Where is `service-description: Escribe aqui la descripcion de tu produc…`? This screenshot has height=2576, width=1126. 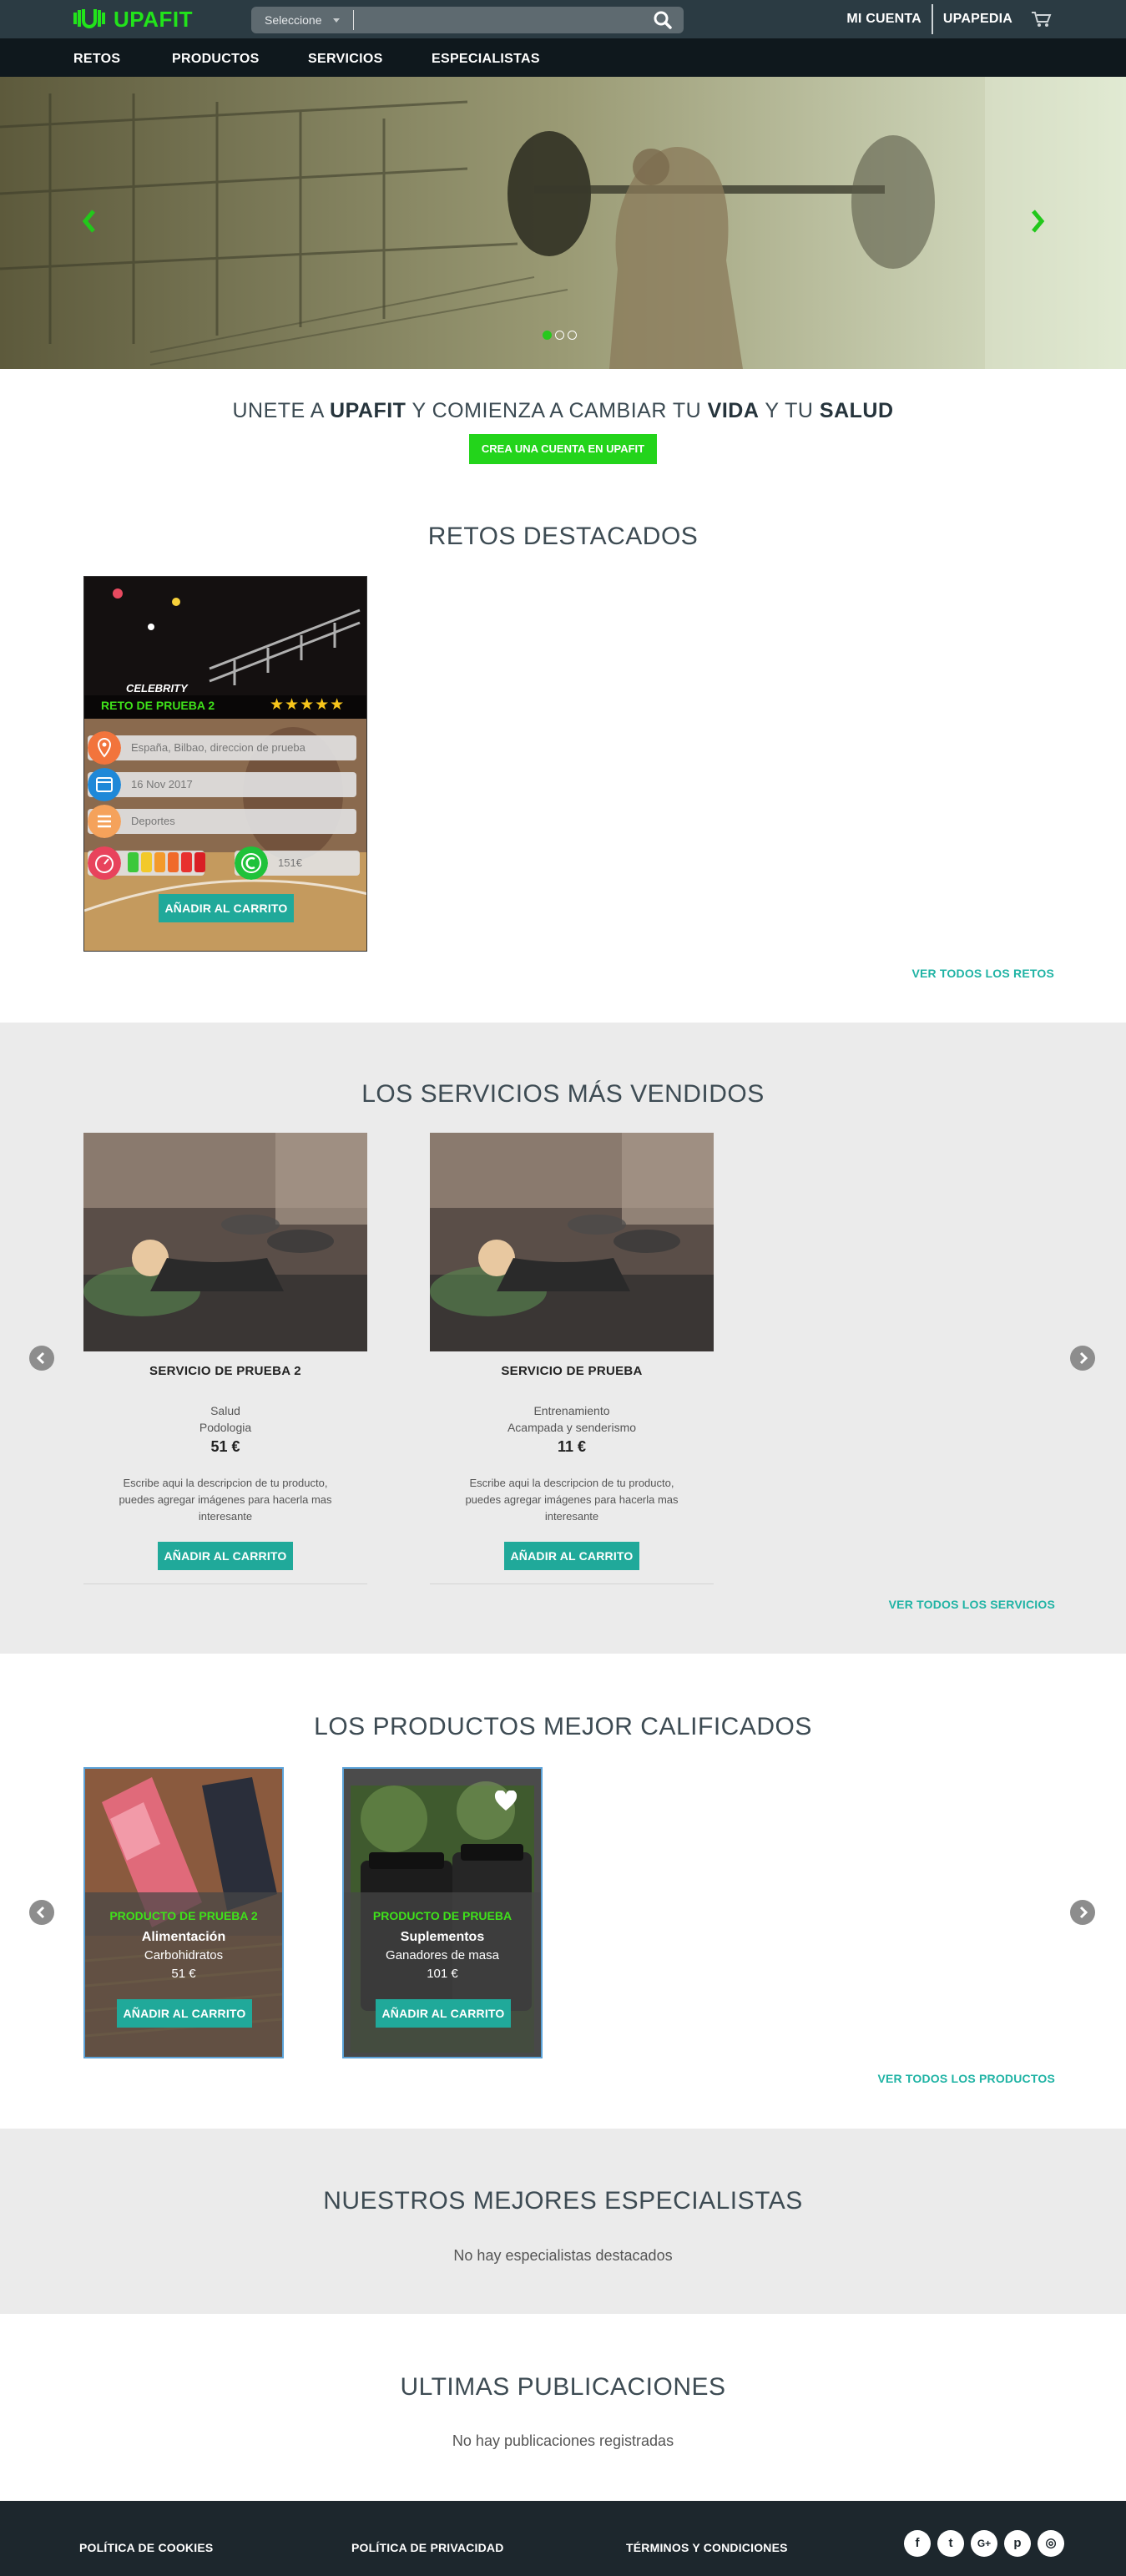 service-description: Escribe aqui la descripcion de tu produc… is located at coordinates (225, 1500).